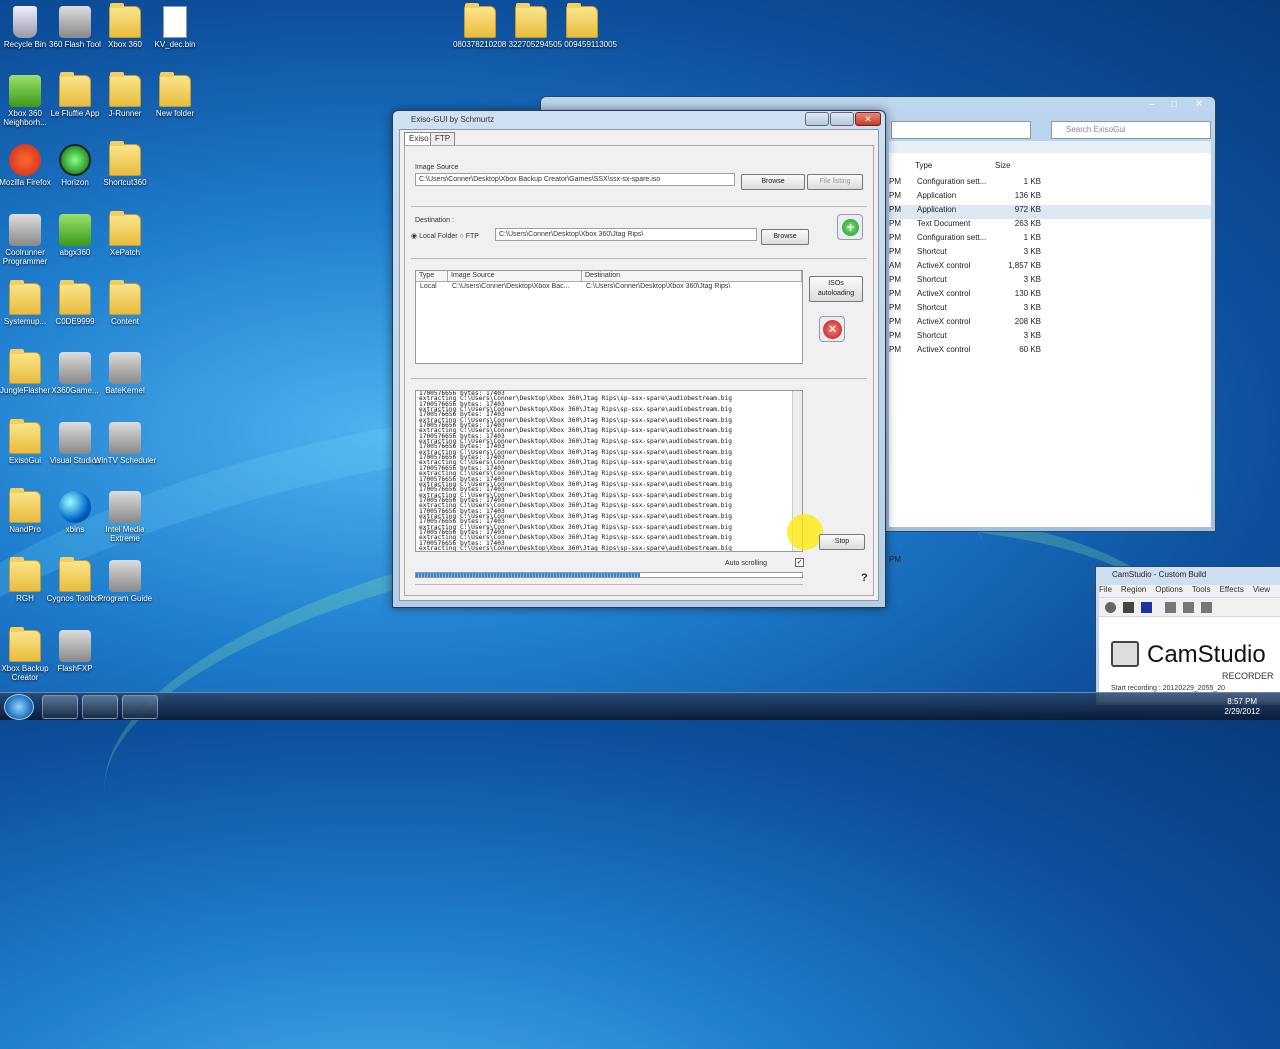 This screenshot has height=1049, width=1280. I want to click on window-title: Exiso-GUI by Schmurtz, so click(453, 119).